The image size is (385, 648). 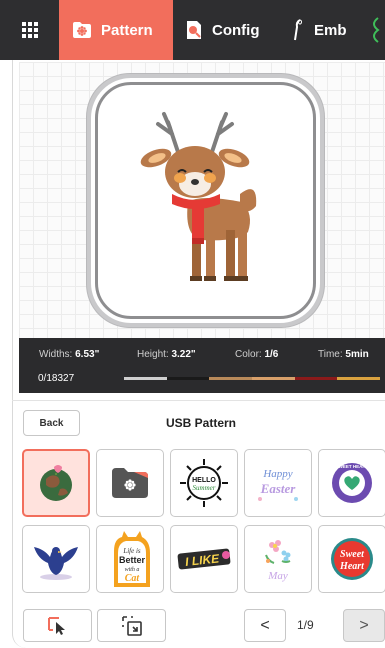 I want to click on pattern-tile-bird, so click(x=56, y=559).